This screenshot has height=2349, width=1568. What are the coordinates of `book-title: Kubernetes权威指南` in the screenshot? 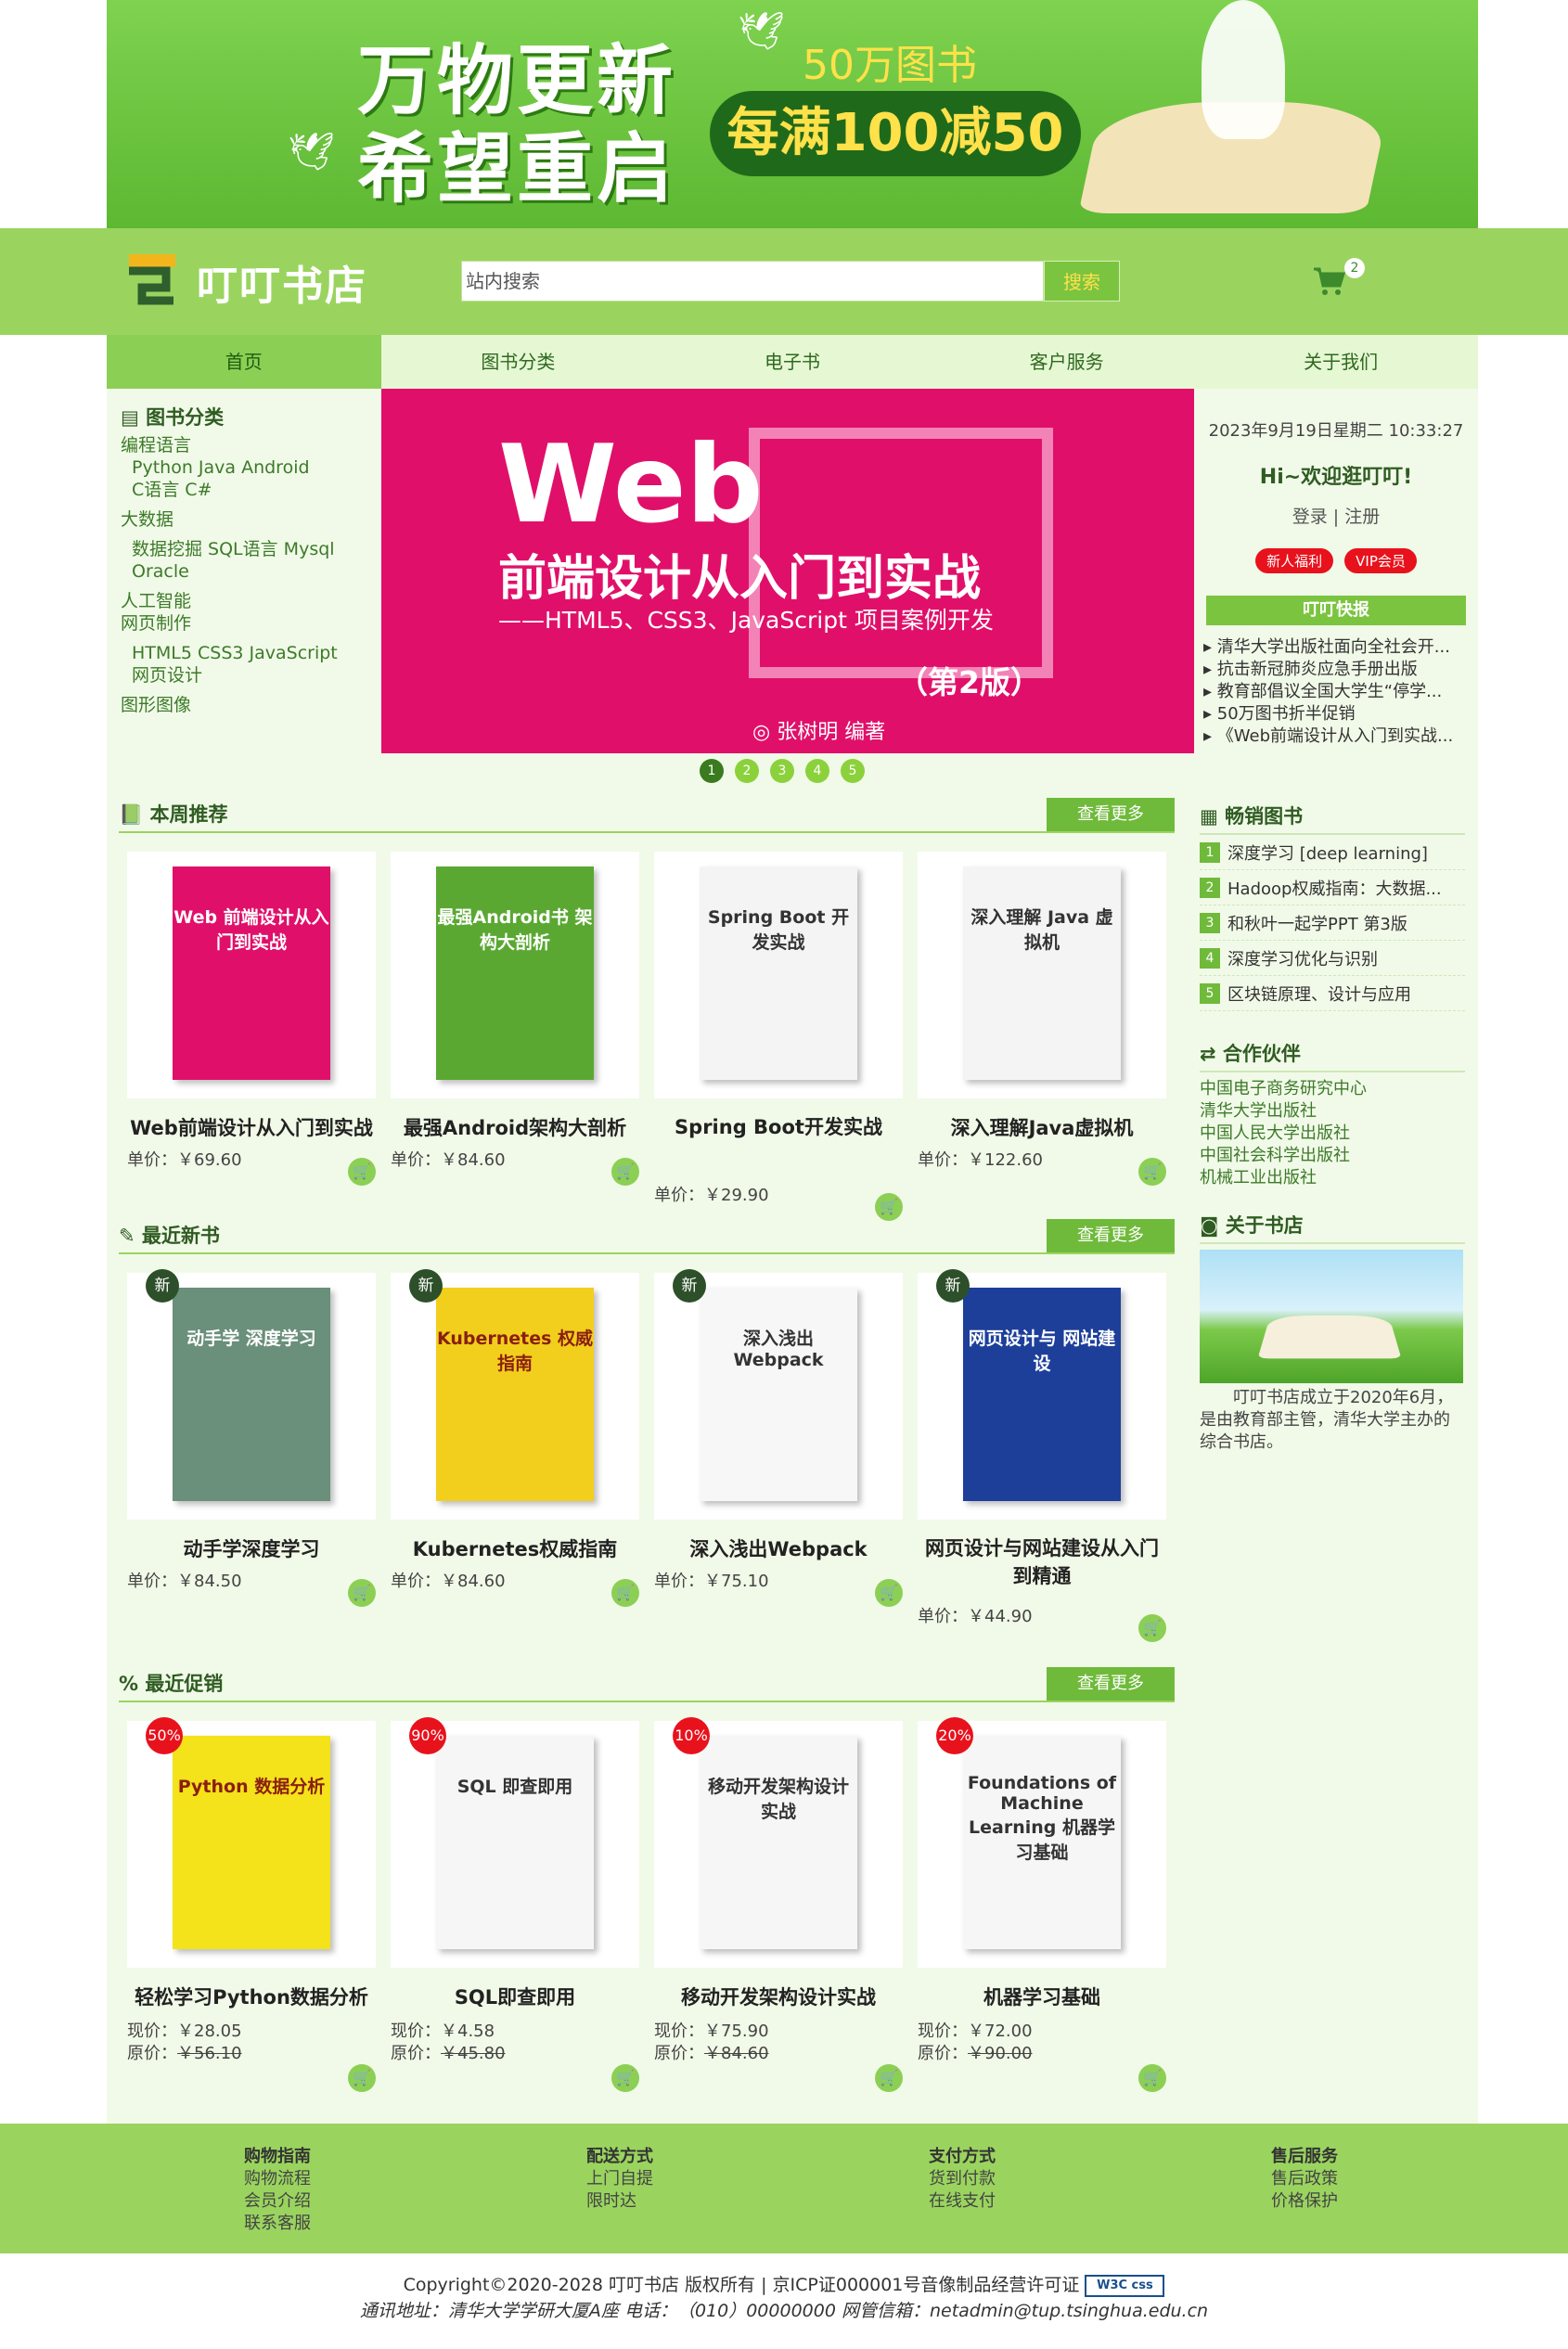 It's located at (515, 1548).